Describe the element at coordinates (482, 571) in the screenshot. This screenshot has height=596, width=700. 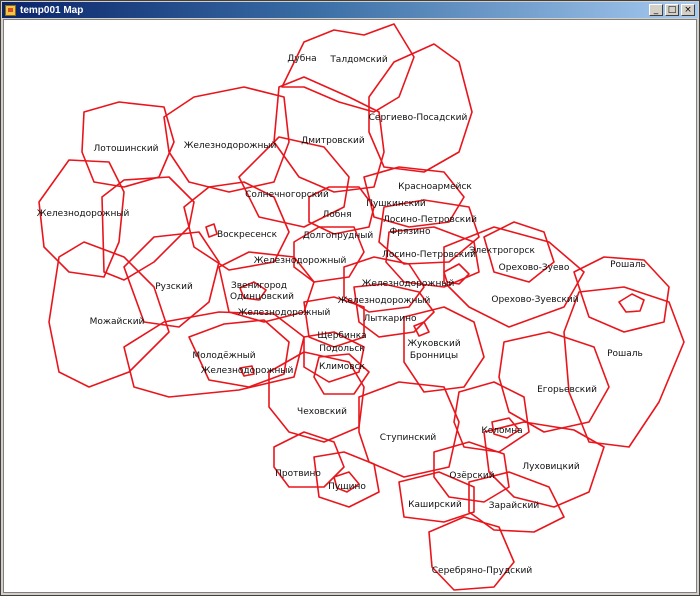
I see `district-label: Серебряно-Прудский` at that location.